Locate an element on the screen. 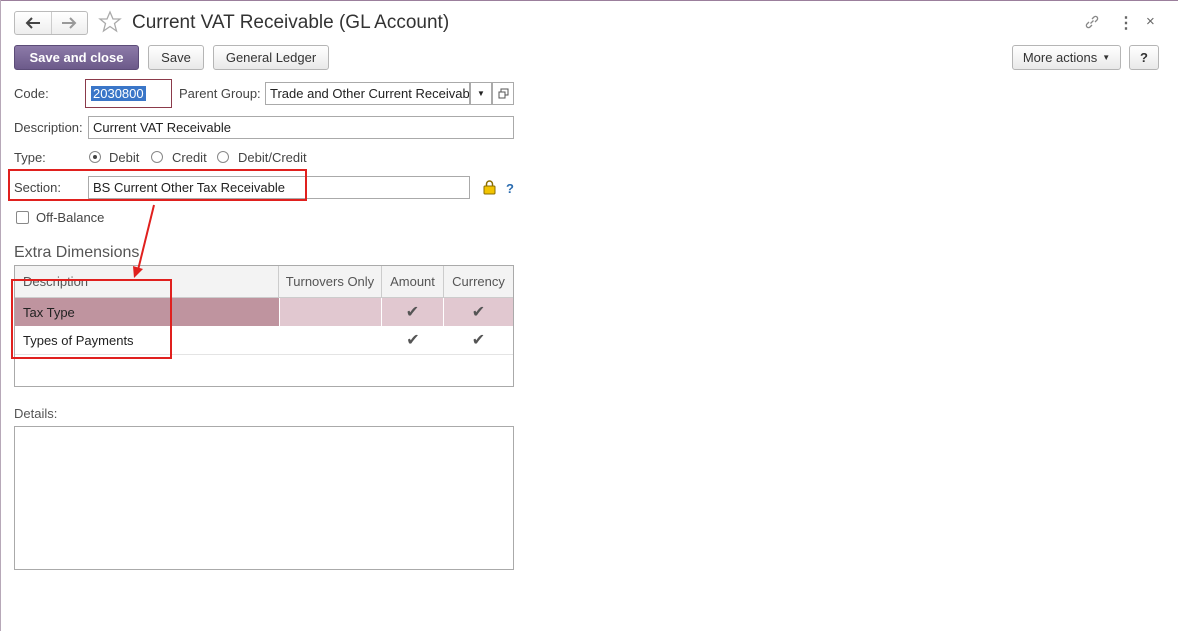 The width and height of the screenshot is (1178, 631). page-title: Current VAT Receivable (GL Account) is located at coordinates (291, 22).